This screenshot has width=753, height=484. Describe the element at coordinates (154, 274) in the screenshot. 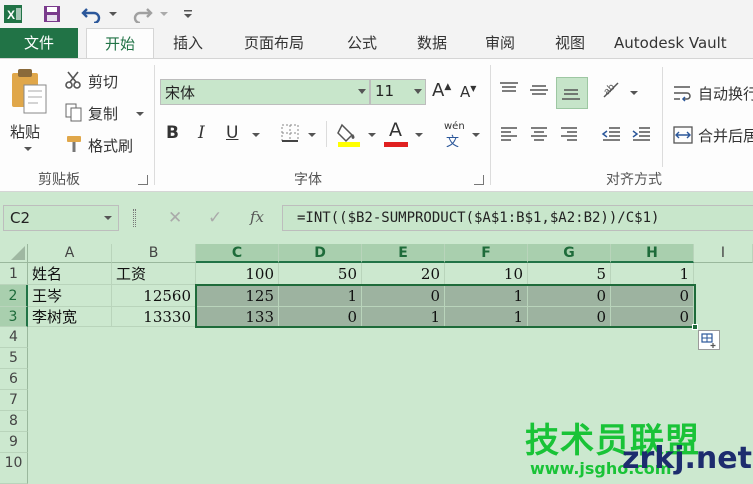

I see `cell-B1: 工资` at that location.